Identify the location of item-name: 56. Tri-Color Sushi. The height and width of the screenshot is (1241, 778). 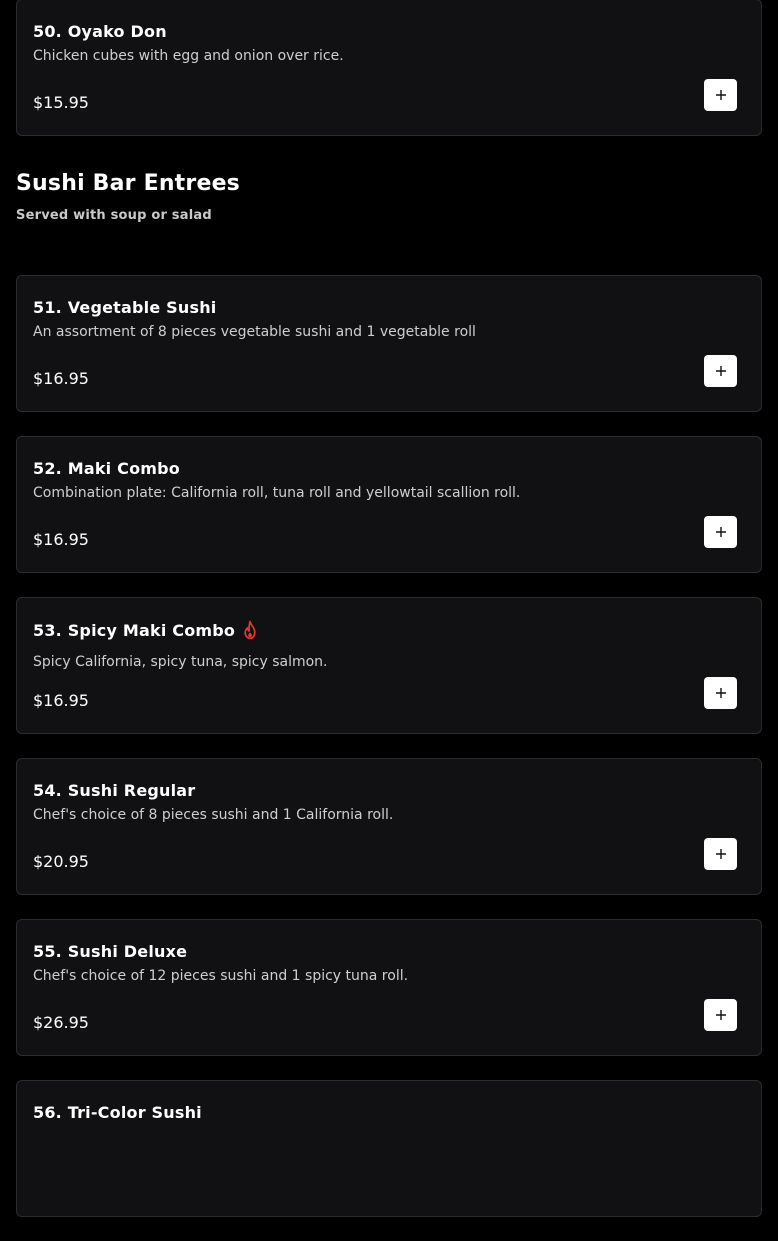
(117, 1112).